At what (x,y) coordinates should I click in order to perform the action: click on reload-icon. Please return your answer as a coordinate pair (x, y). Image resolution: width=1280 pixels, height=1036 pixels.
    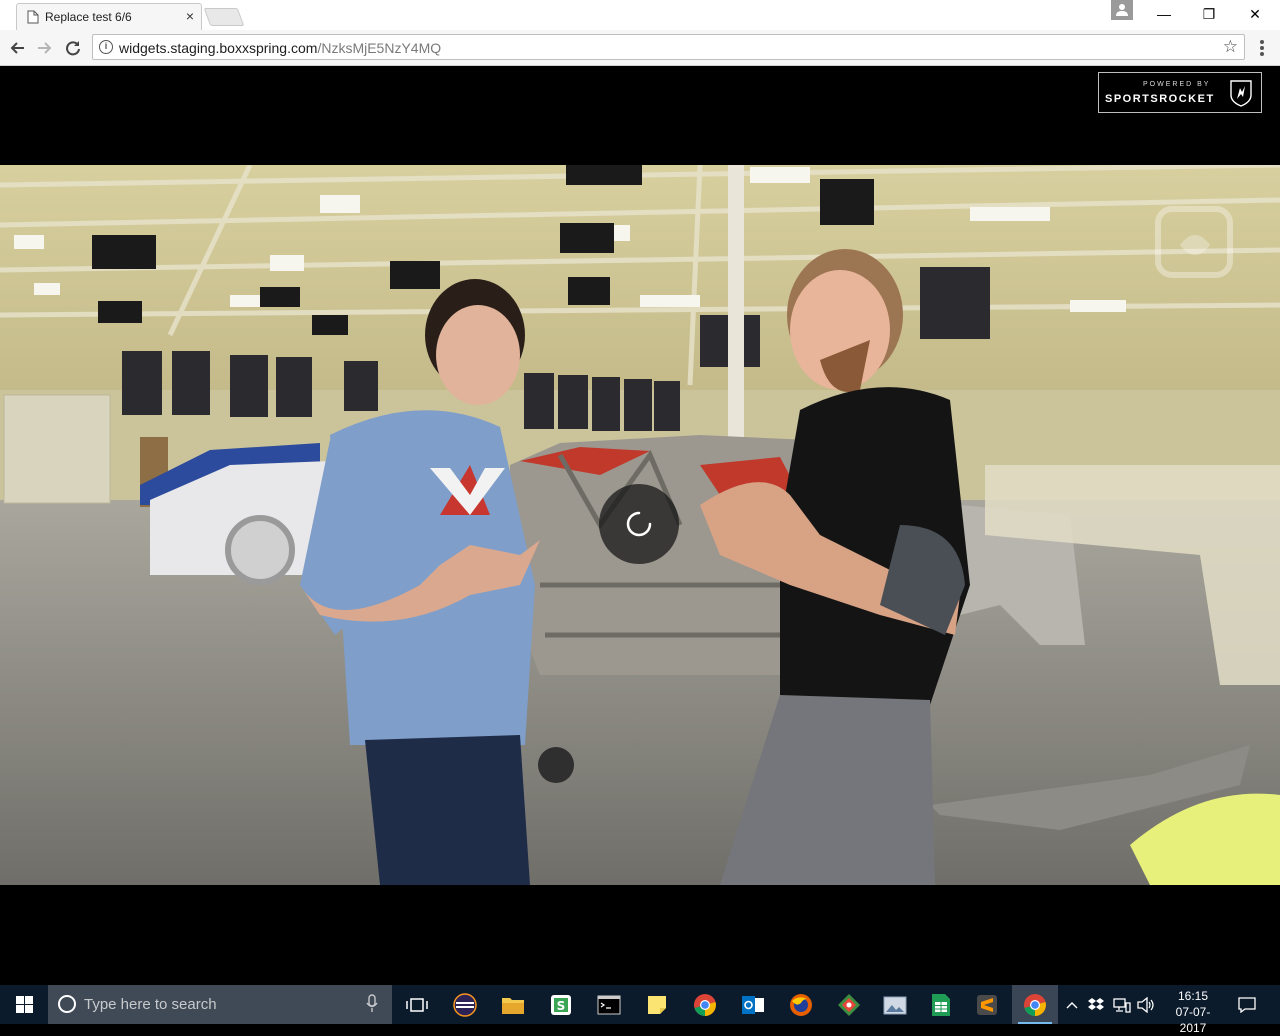
    Looking at the image, I should click on (73, 48).